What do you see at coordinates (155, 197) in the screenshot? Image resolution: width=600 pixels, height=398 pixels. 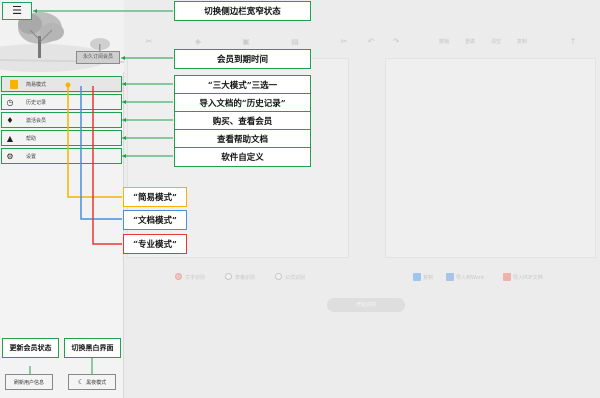 I see `annotation-simple-mode: “简易模式”` at bounding box center [155, 197].